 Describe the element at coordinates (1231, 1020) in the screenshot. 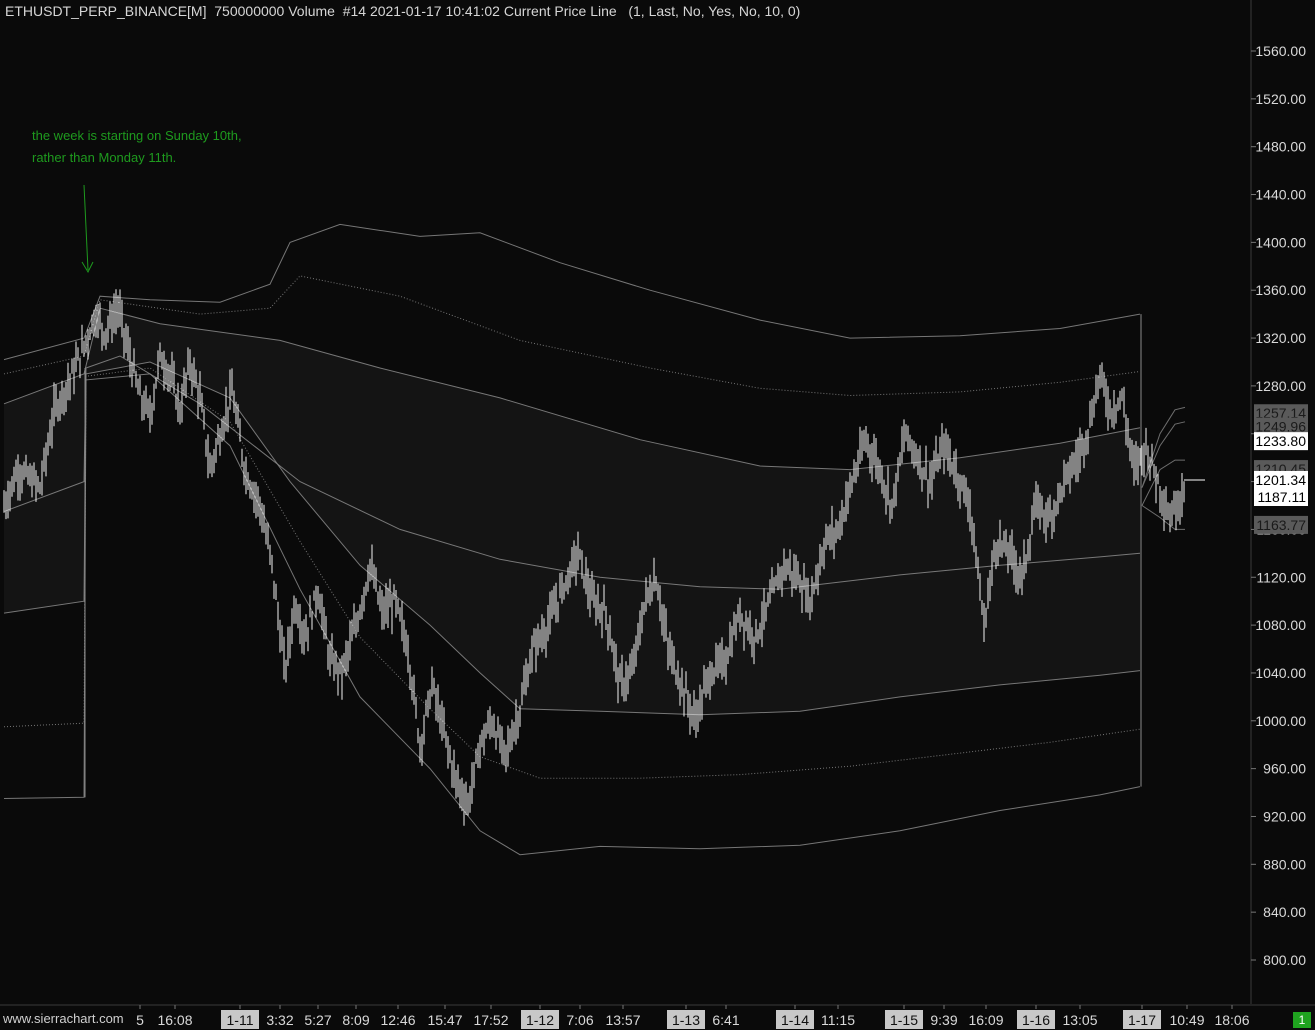

I see `x-tick-label: 18:06` at that location.